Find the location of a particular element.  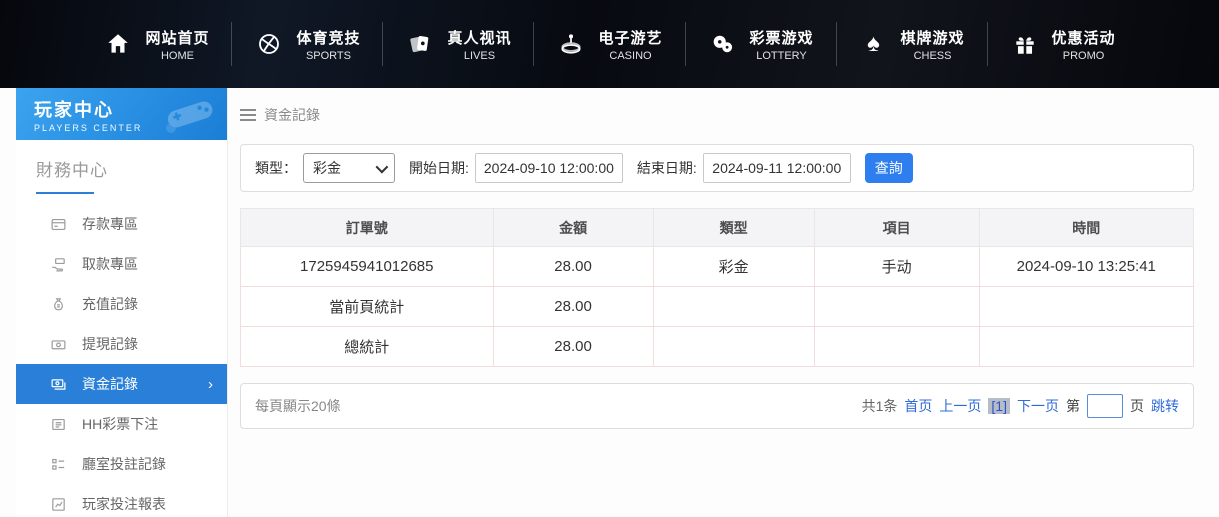

roulette-icon is located at coordinates (571, 44).